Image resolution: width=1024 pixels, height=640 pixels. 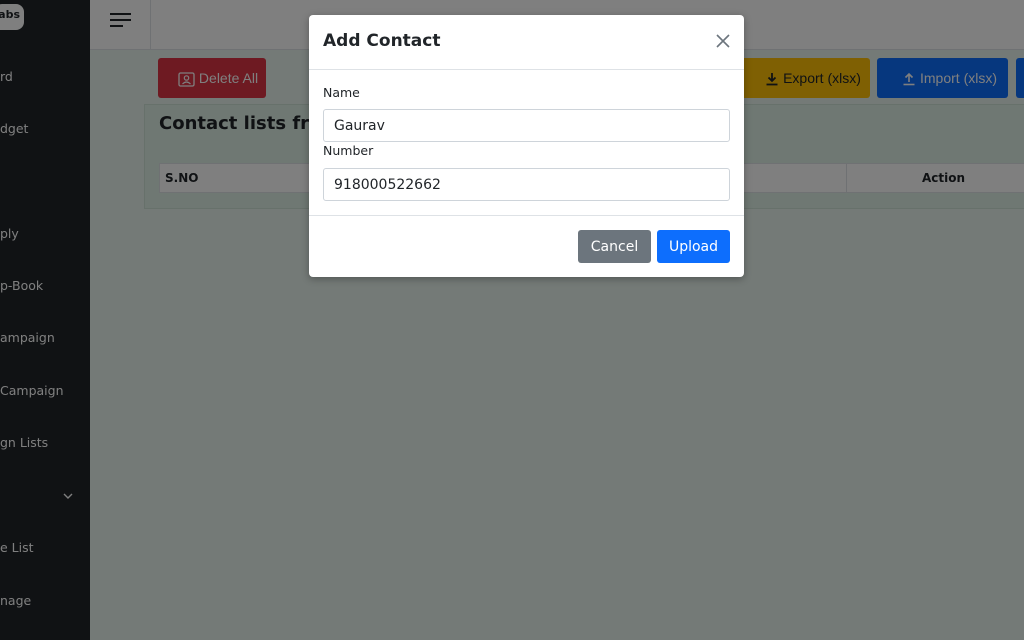 I want to click on modal-footer: Cancel Upload, so click(x=526, y=246).